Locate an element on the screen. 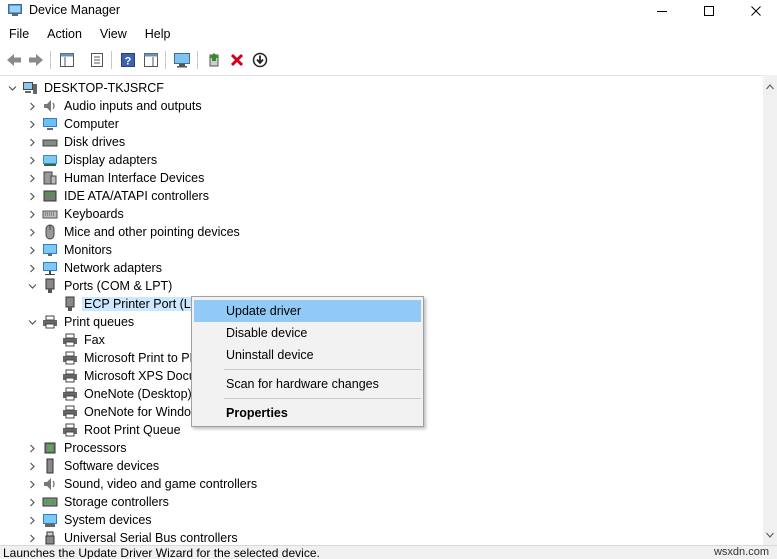 This screenshot has height=559, width=777. tree-item-ecp-printer-port: ECP Printer Port (LPT is located at coordinates (127, 304).